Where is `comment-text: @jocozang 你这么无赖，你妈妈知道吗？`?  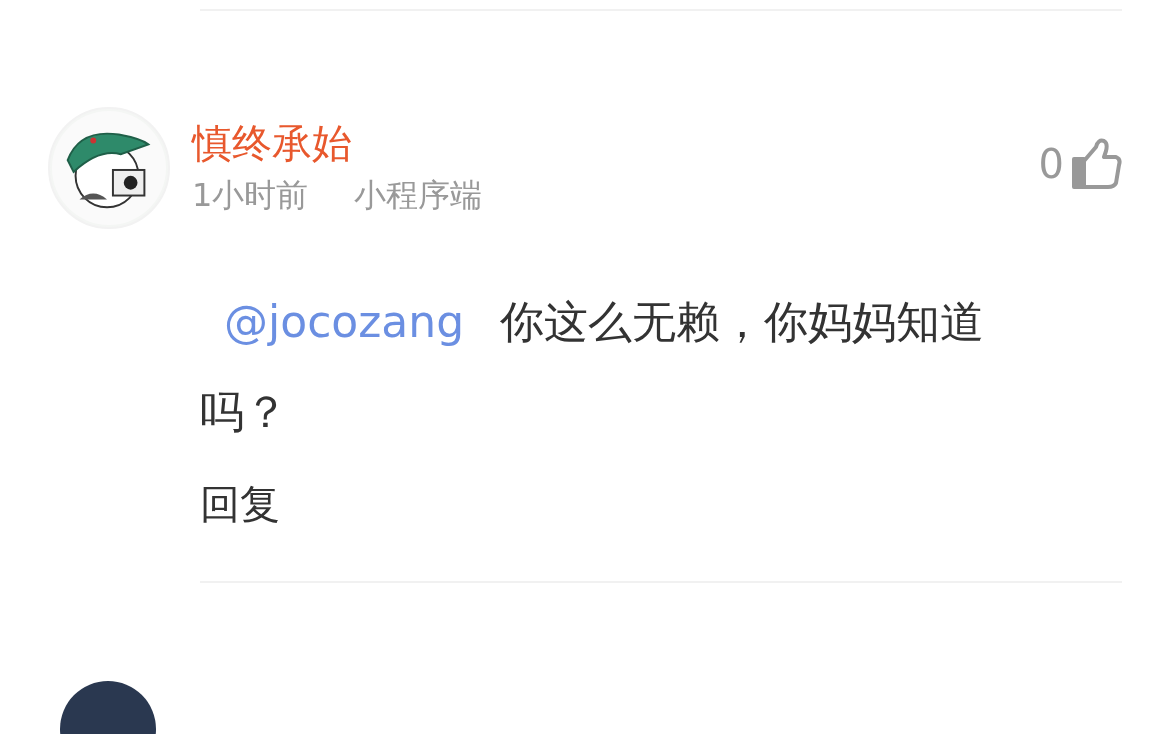
comment-text: @jocozang 你这么无赖，你妈妈知道吗？ is located at coordinates (593, 367).